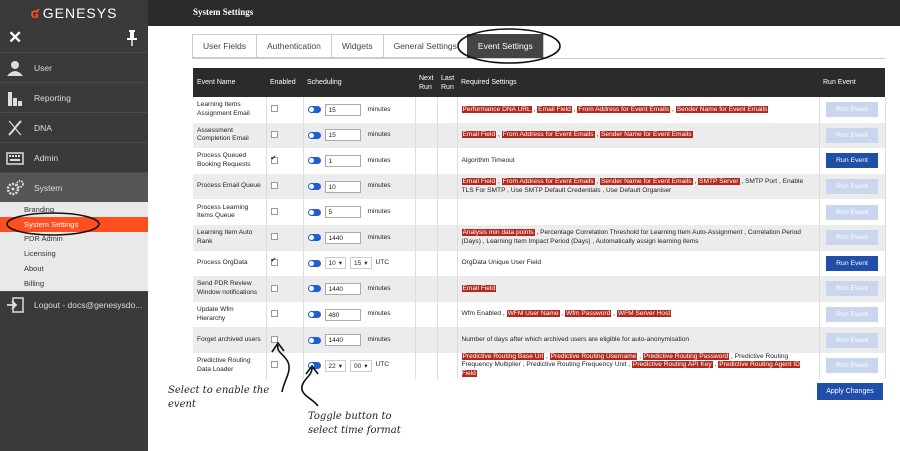  What do you see at coordinates (496, 109) in the screenshot?
I see `required-setting-link: Performance DNA URL` at bounding box center [496, 109].